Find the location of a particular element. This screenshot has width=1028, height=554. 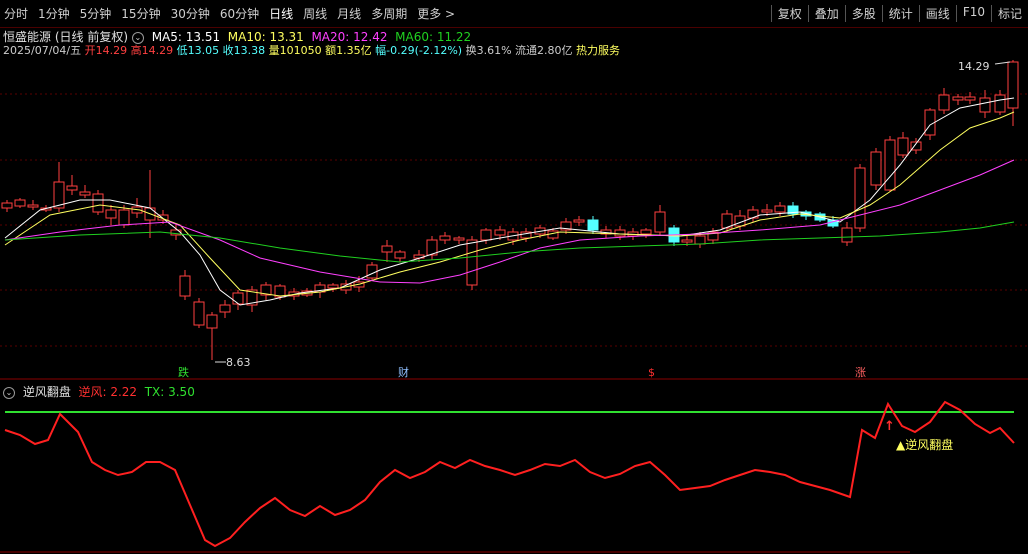

up-arrow-icon: ↑ is located at coordinates (889, 426).